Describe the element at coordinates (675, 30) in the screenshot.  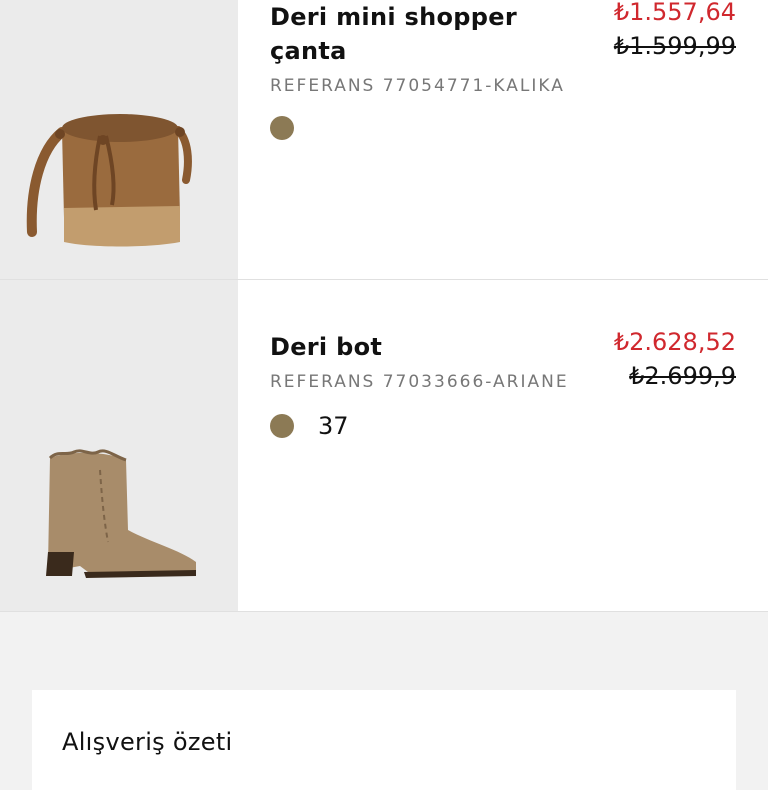
I see `price-block: ₺1.557,64 ₺1.599,99` at that location.